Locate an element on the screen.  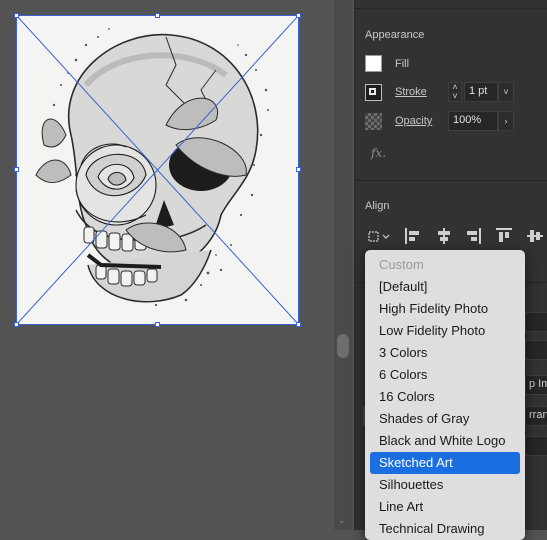
preset-option-3-colors: 3 Colors is located at coordinates (445, 353).